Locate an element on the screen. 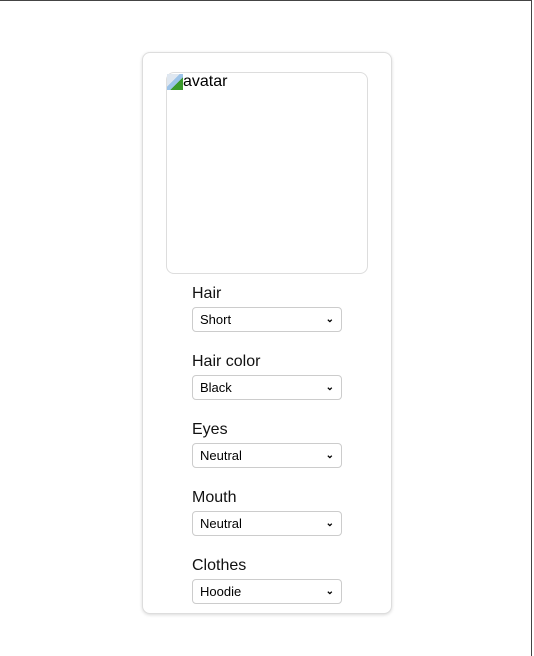 The image size is (534, 656). broken-image-icon is located at coordinates (175, 82).